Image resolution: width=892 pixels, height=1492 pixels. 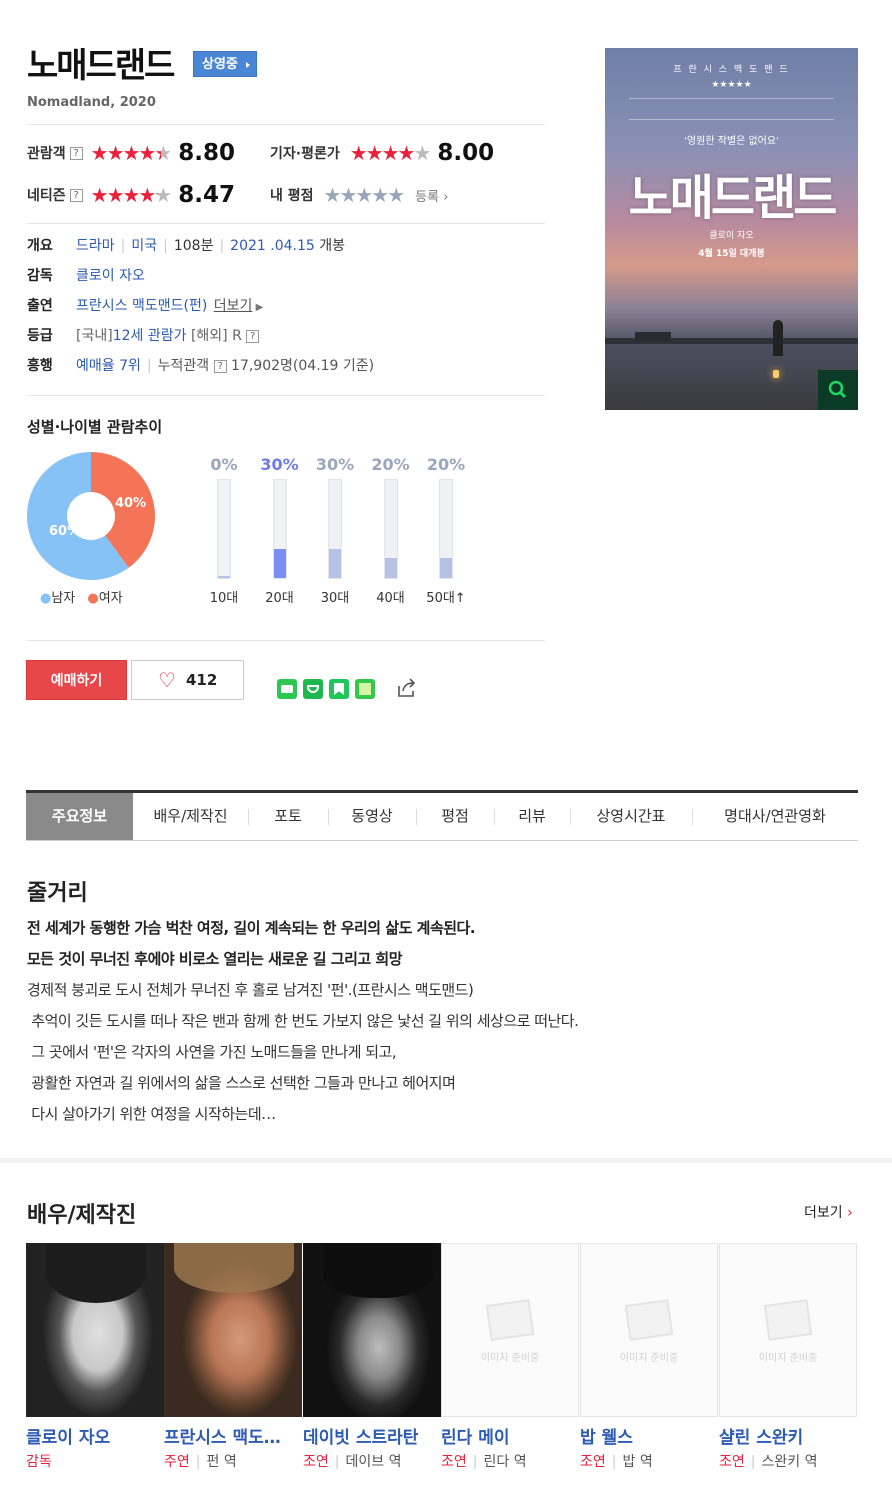 I want to click on netizen-rating: 네티즌 ? ★★★★★ 8.47, so click(x=131, y=195).